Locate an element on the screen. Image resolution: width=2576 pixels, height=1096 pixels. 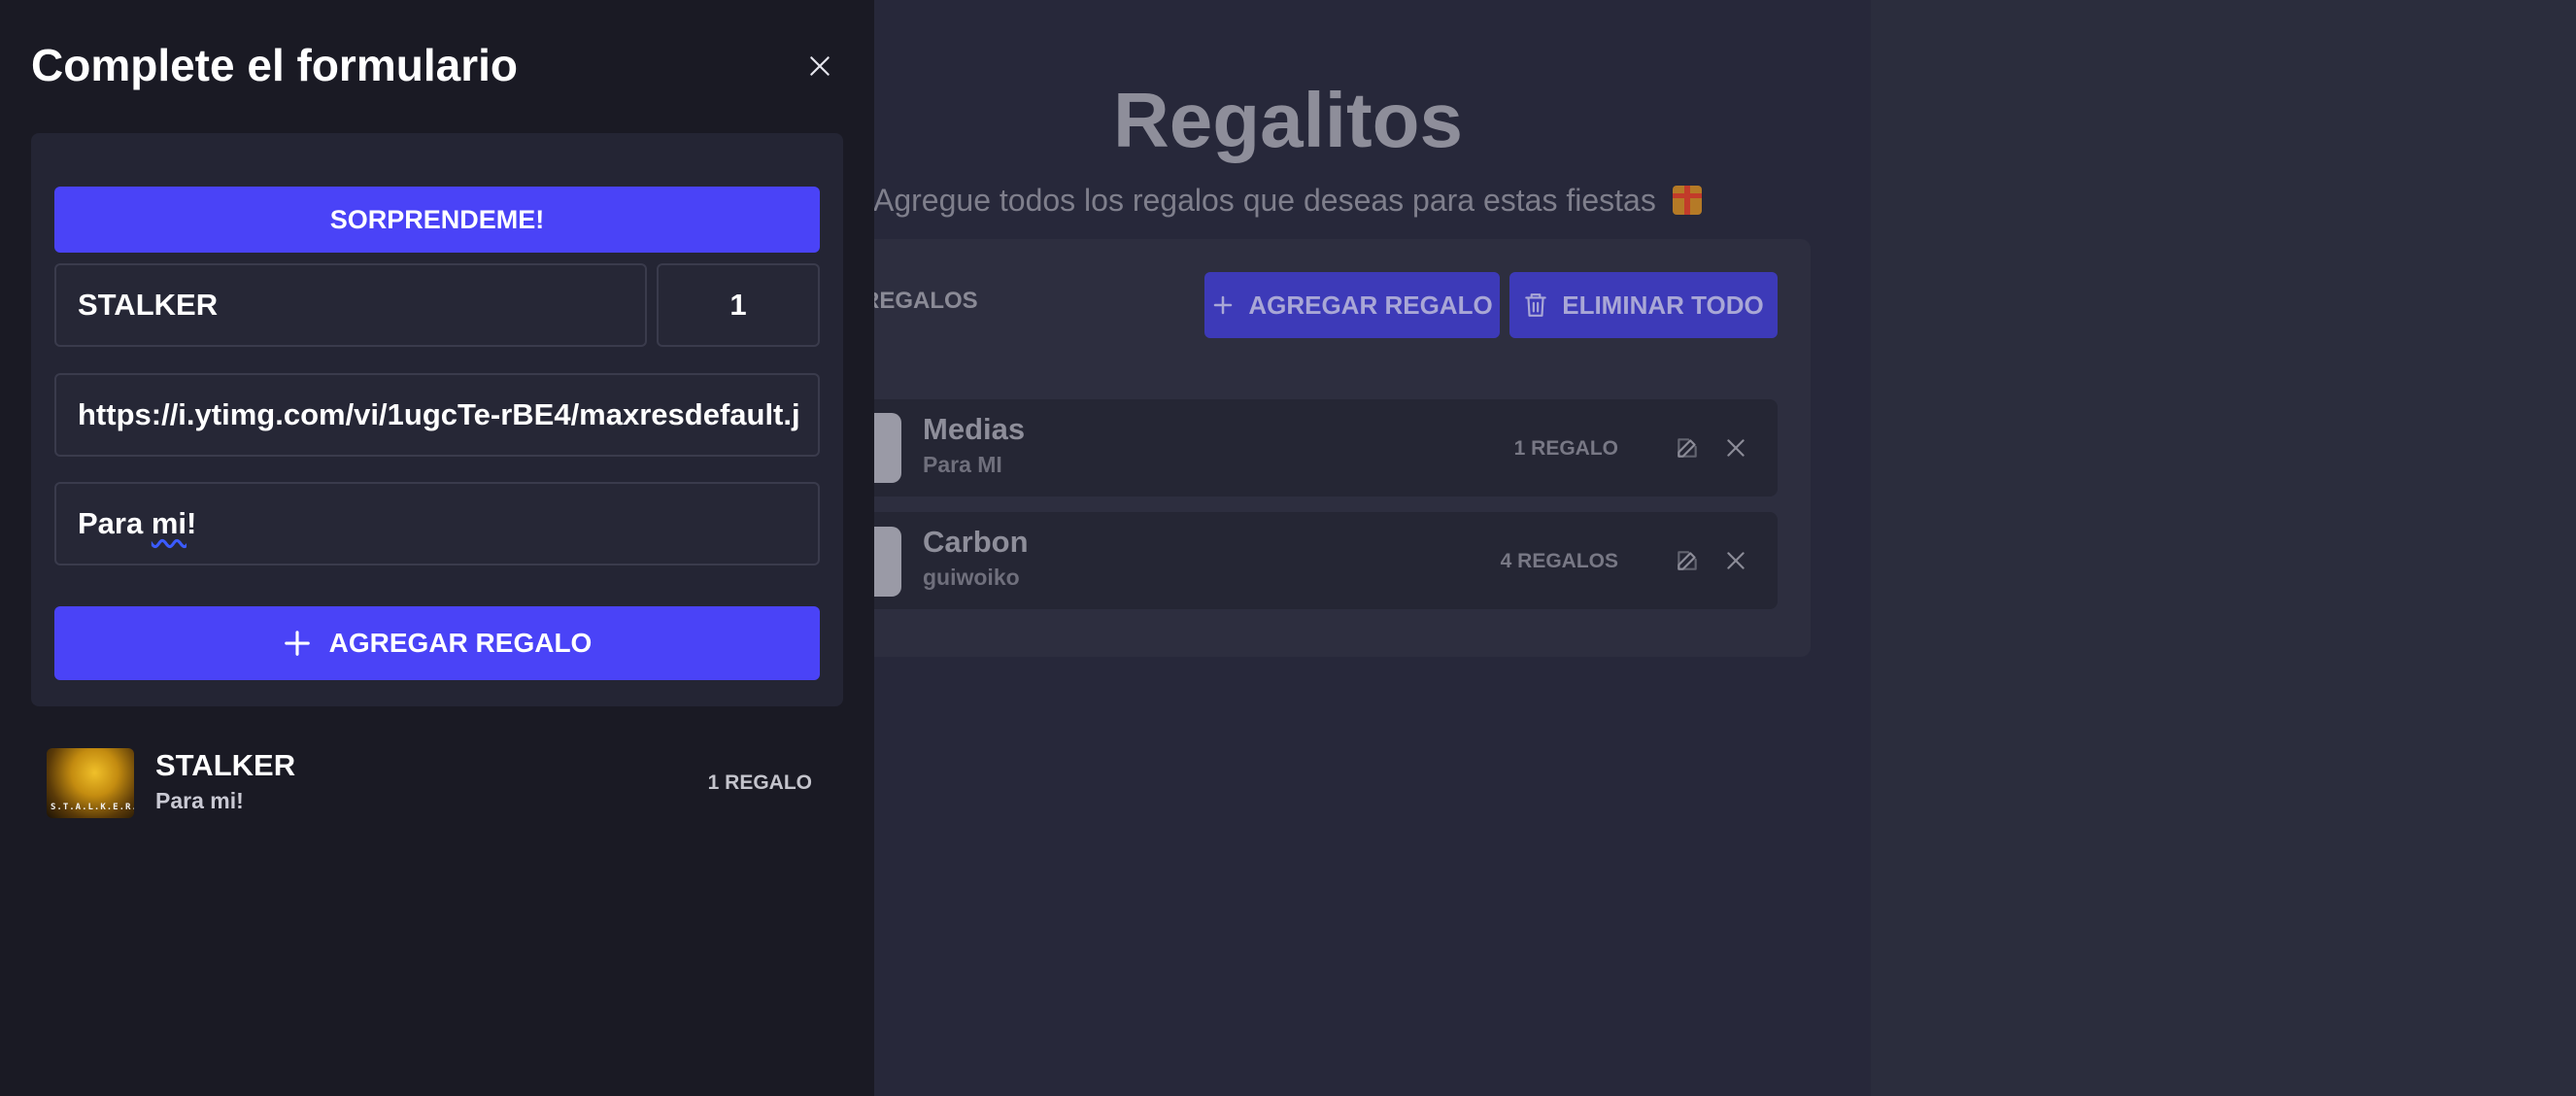
gift-quantity: 4 REGALOS is located at coordinates (1559, 561).